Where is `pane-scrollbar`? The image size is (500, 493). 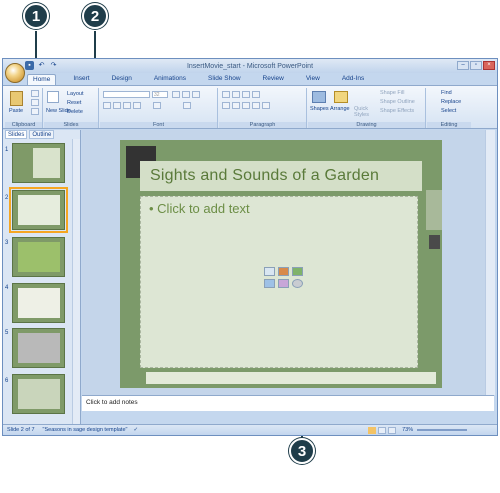 pane-scrollbar is located at coordinates (76, 283).